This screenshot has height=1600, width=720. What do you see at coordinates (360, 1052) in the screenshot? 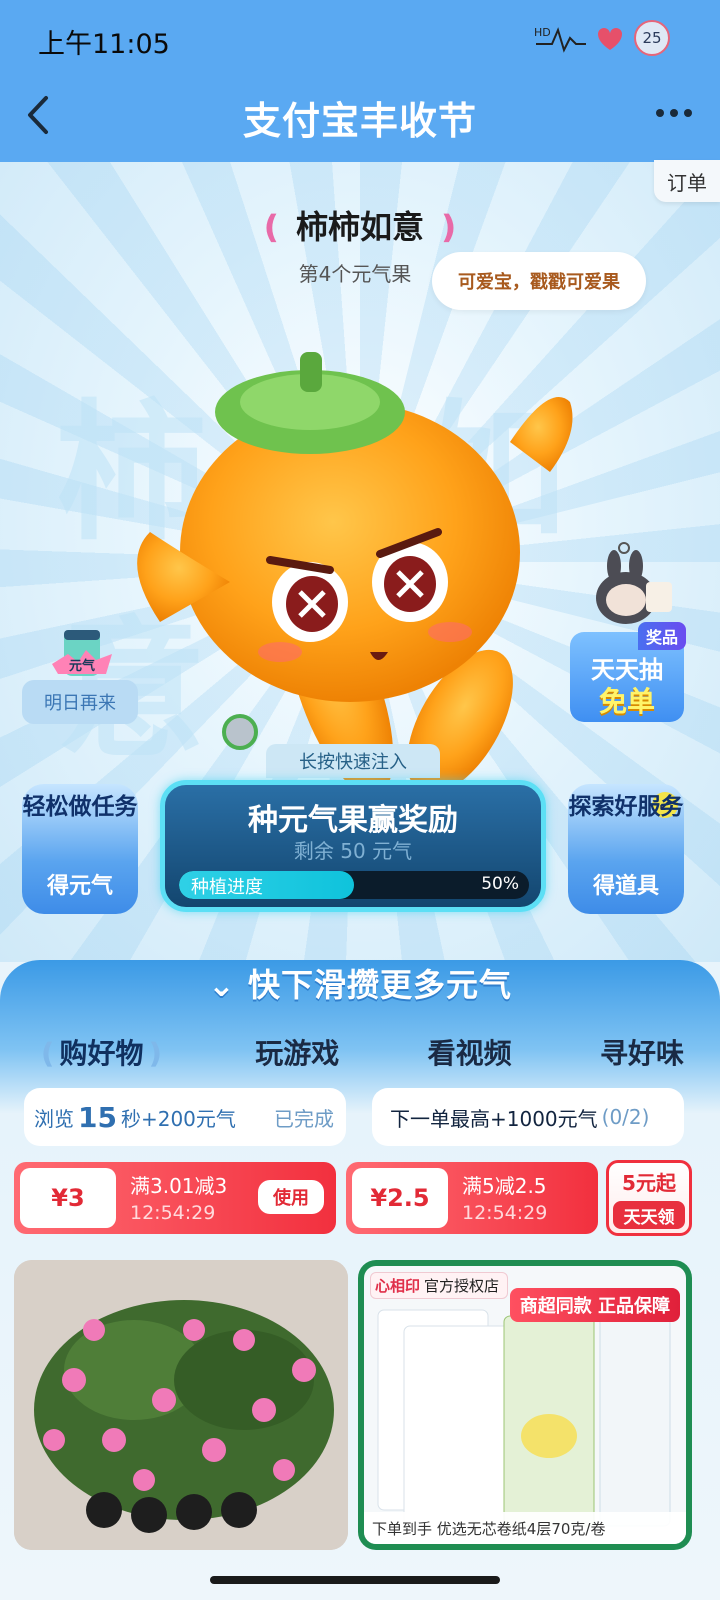
I see `category-tabs: ❪购好物❫ 玩游戏 看视频 寻好味` at bounding box center [360, 1052].